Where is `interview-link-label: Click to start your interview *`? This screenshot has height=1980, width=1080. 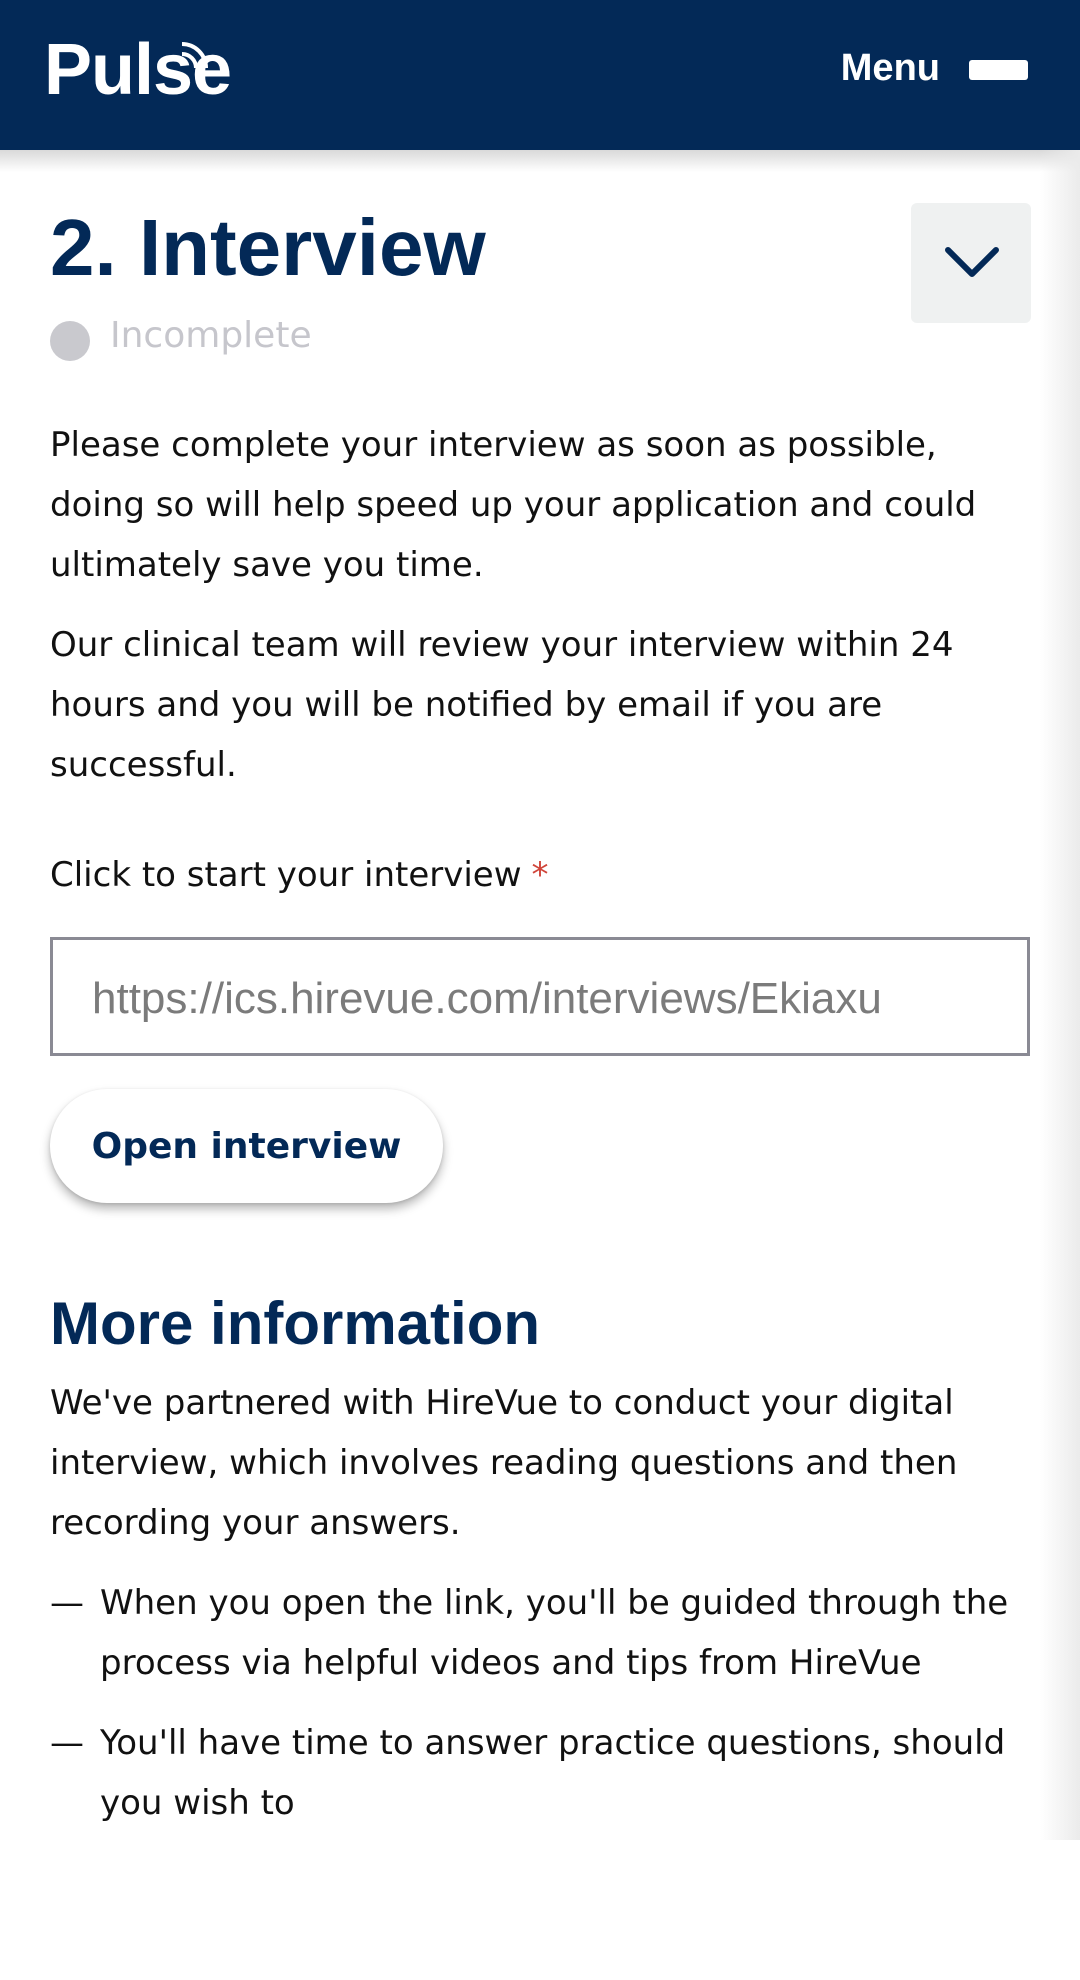 interview-link-label: Click to start your interview * is located at coordinates (299, 875).